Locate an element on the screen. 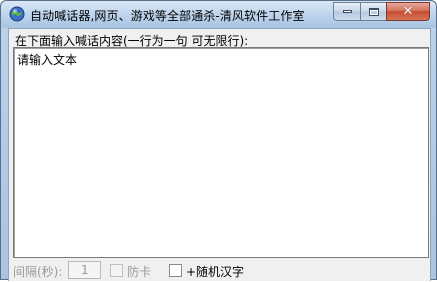 This screenshot has width=437, height=282. close-button: ✕ is located at coordinates (408, 11).